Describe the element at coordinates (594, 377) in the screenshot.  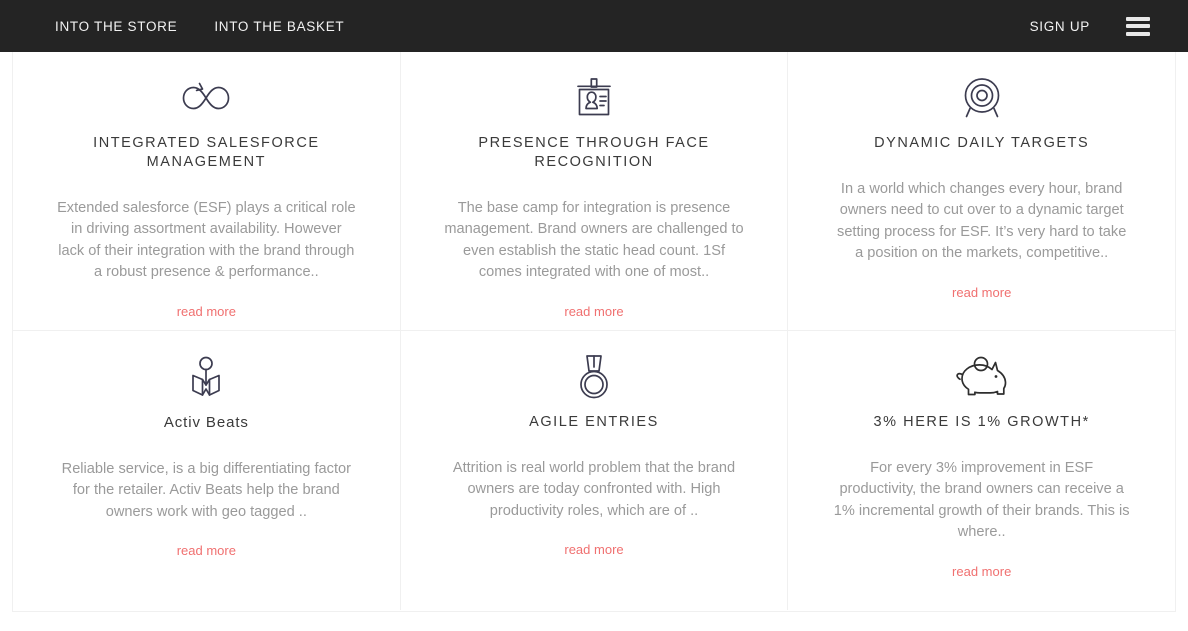
I see `medal-icon` at that location.